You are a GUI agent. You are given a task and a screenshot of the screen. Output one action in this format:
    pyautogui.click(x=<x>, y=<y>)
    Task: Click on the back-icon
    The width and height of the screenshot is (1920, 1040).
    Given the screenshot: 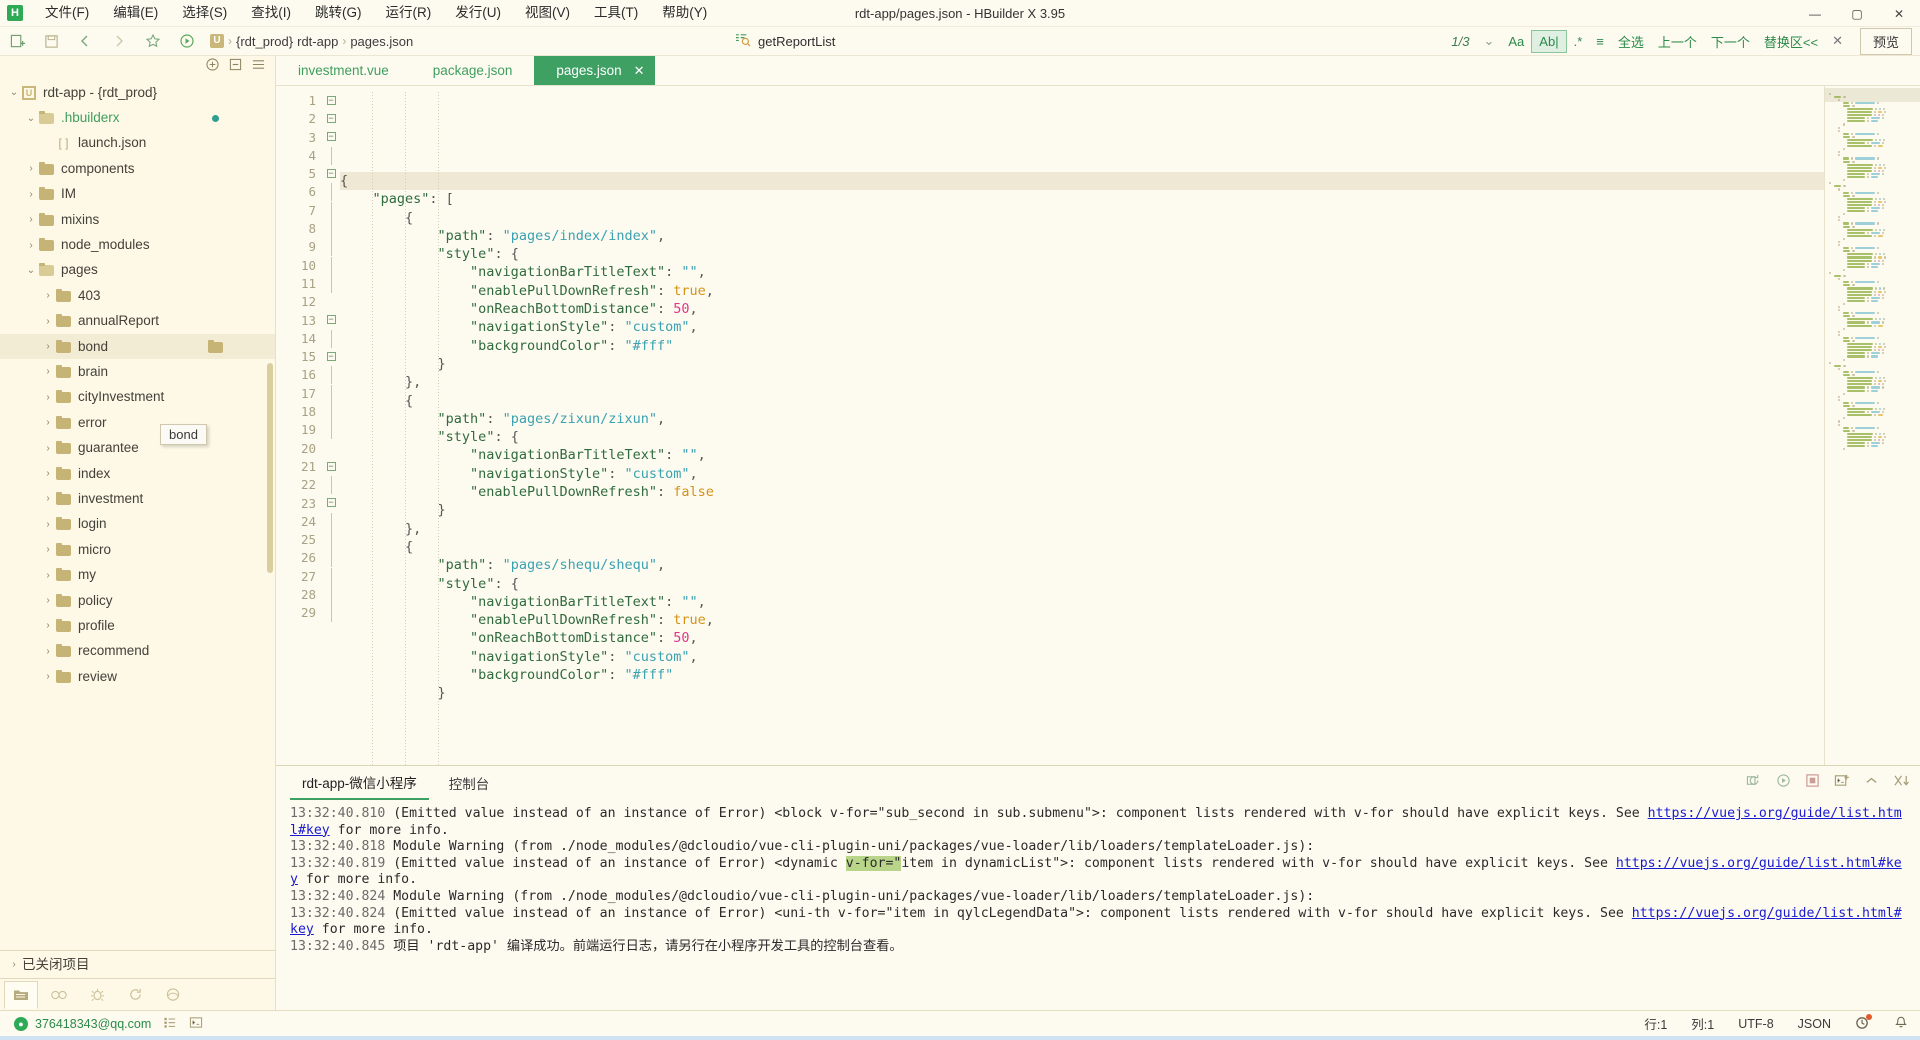 What is the action you would take?
    pyautogui.click(x=85, y=41)
    